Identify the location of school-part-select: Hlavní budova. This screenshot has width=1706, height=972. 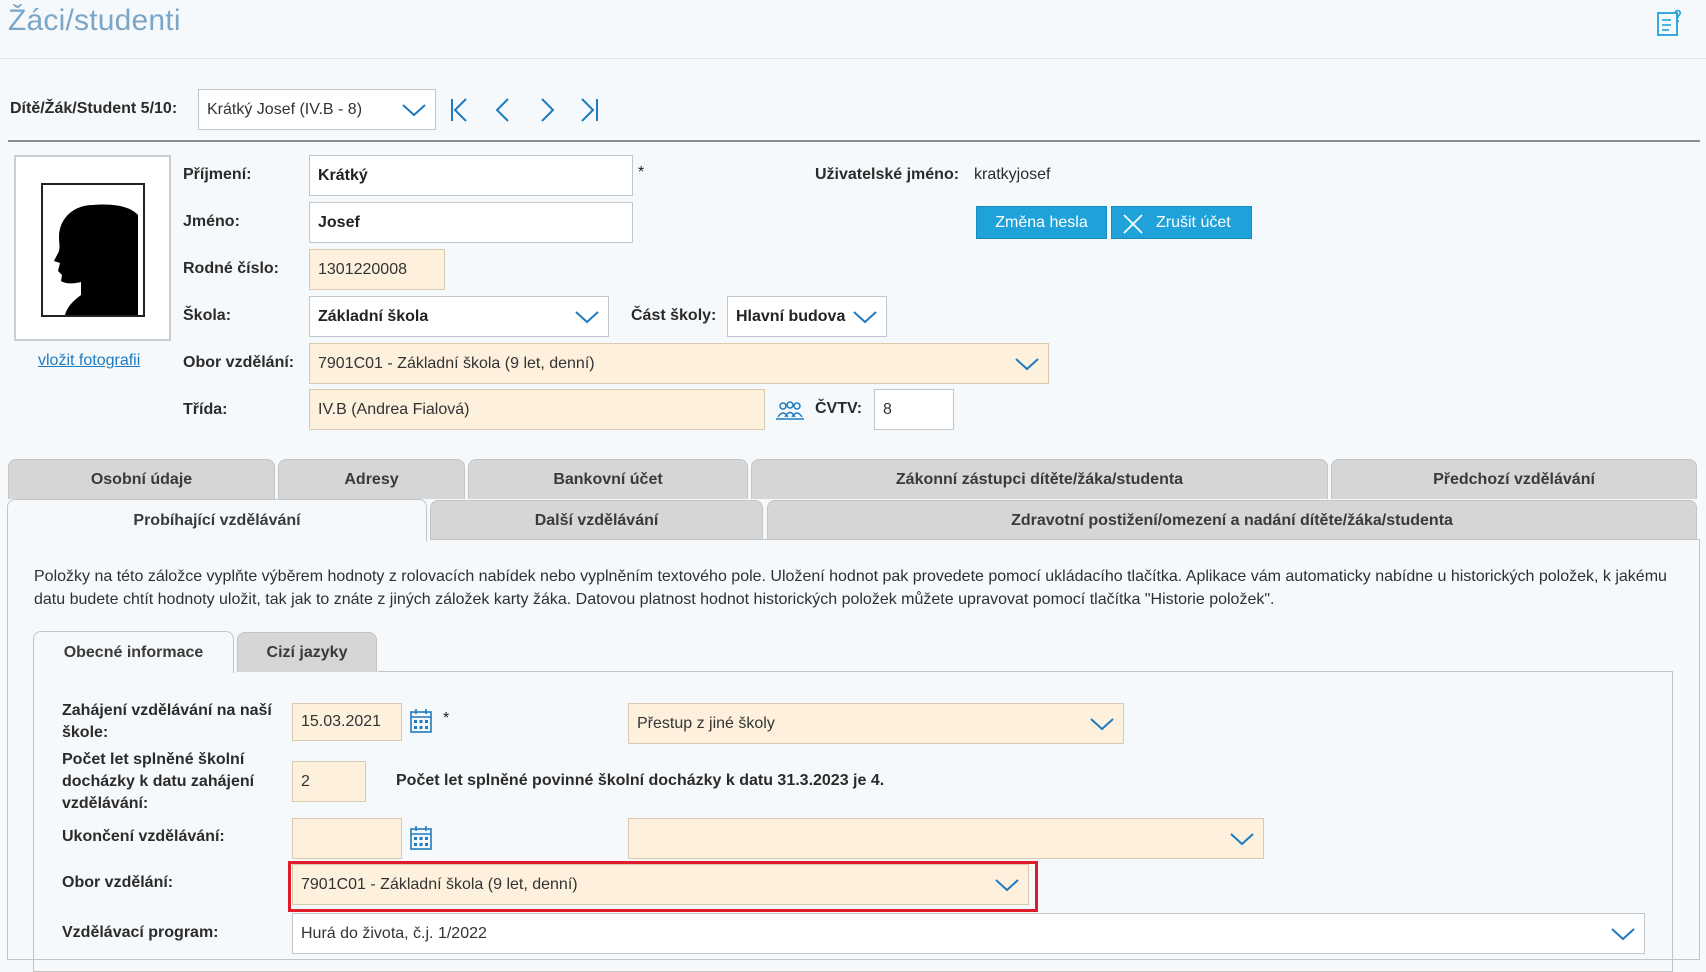
(807, 316).